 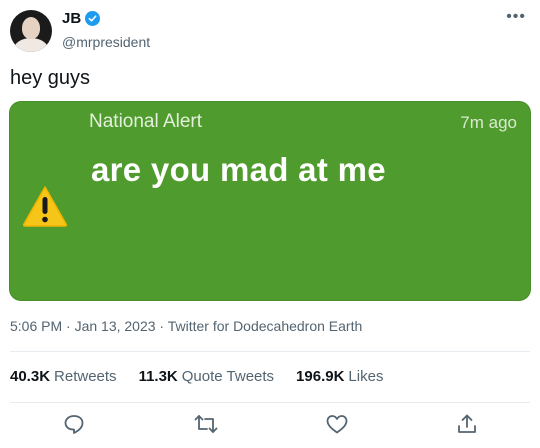 I want to click on likes-stat: 196.9K Likes, so click(x=339, y=376).